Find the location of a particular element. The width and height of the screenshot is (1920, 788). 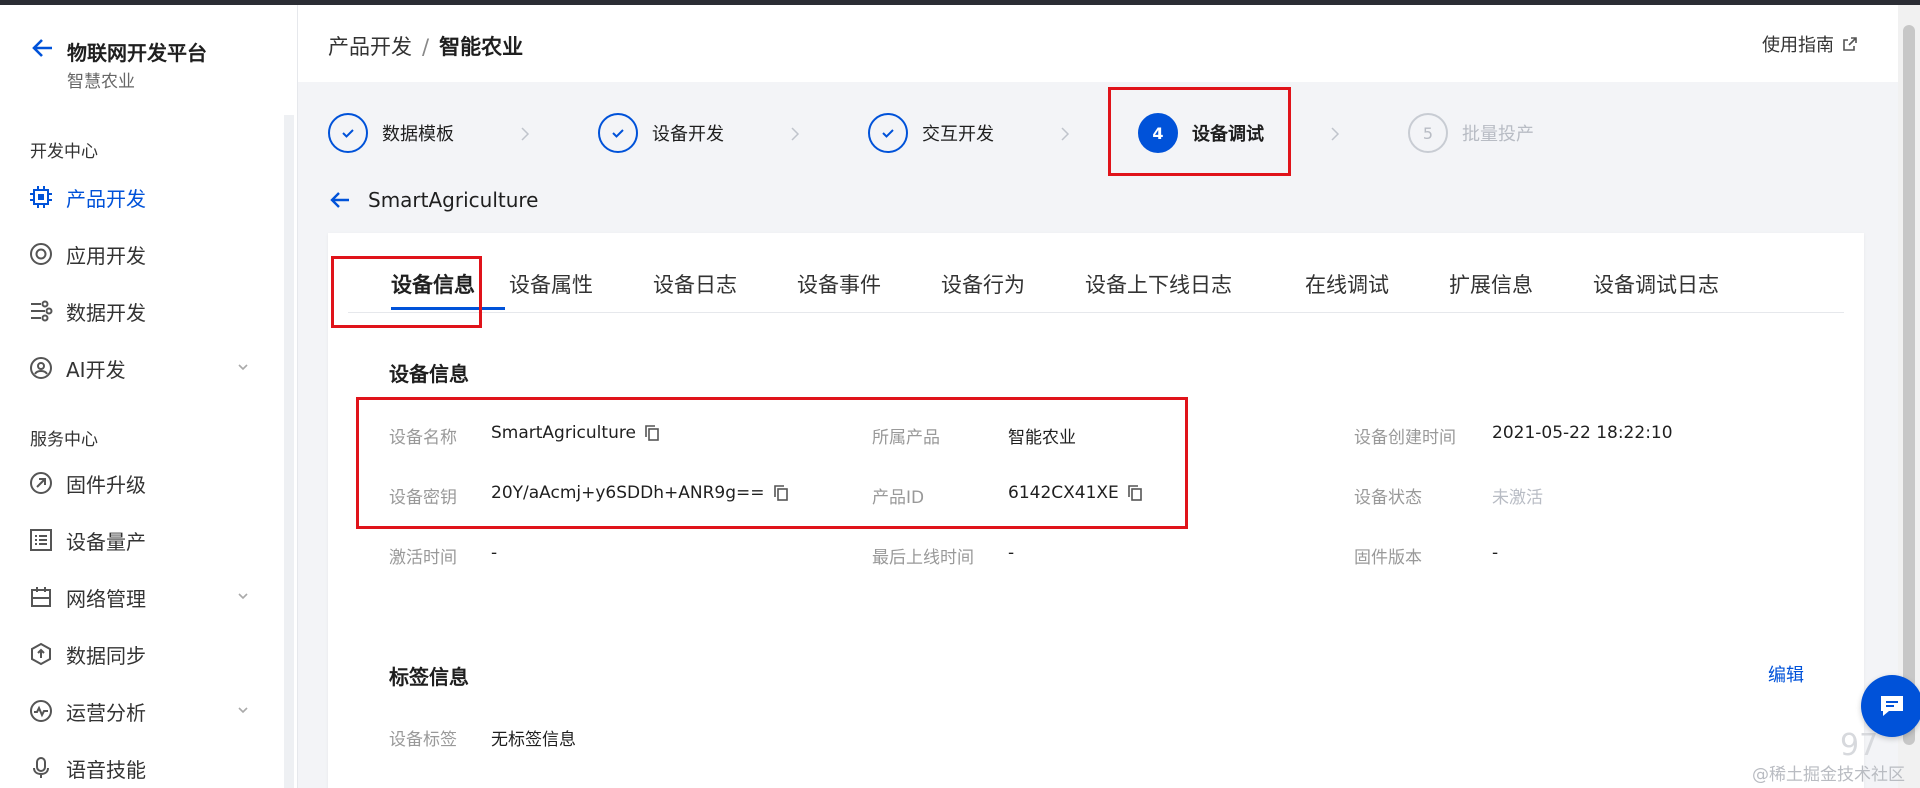

sidebar-item-product-dev: 产品开发 is located at coordinates (143, 197).